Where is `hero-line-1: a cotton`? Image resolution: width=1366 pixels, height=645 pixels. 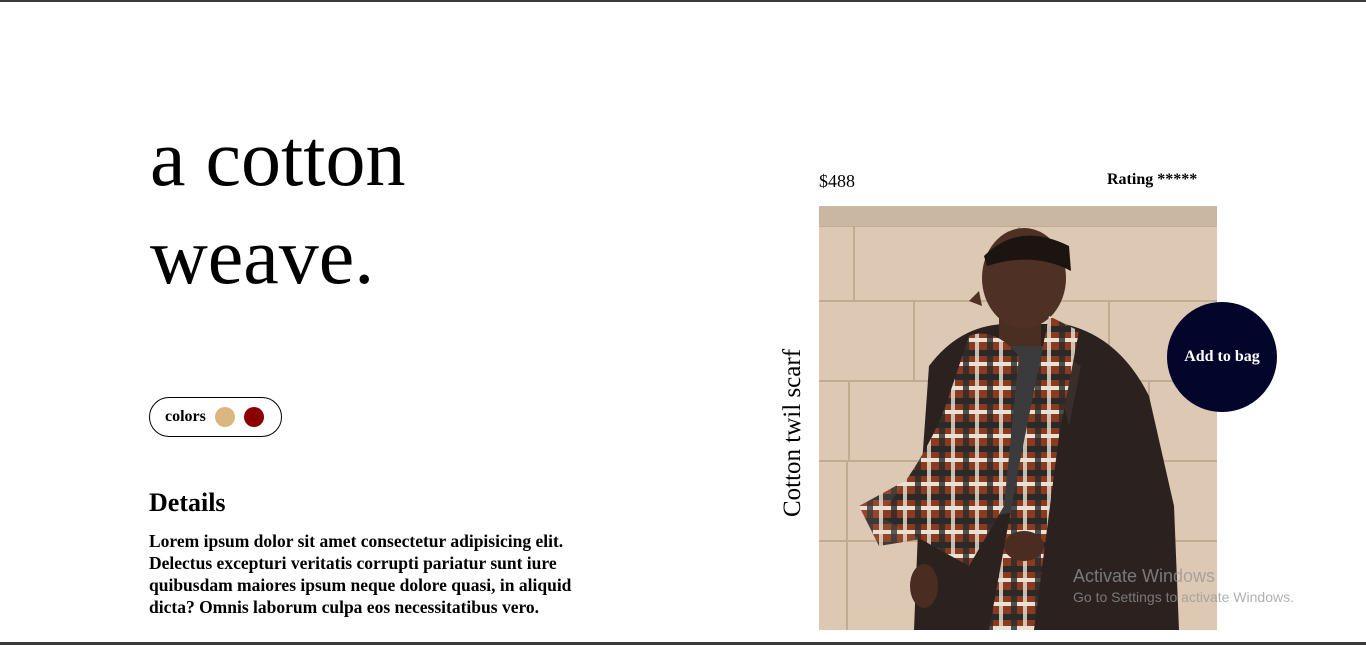
hero-line-1: a cotton is located at coordinates (278, 159).